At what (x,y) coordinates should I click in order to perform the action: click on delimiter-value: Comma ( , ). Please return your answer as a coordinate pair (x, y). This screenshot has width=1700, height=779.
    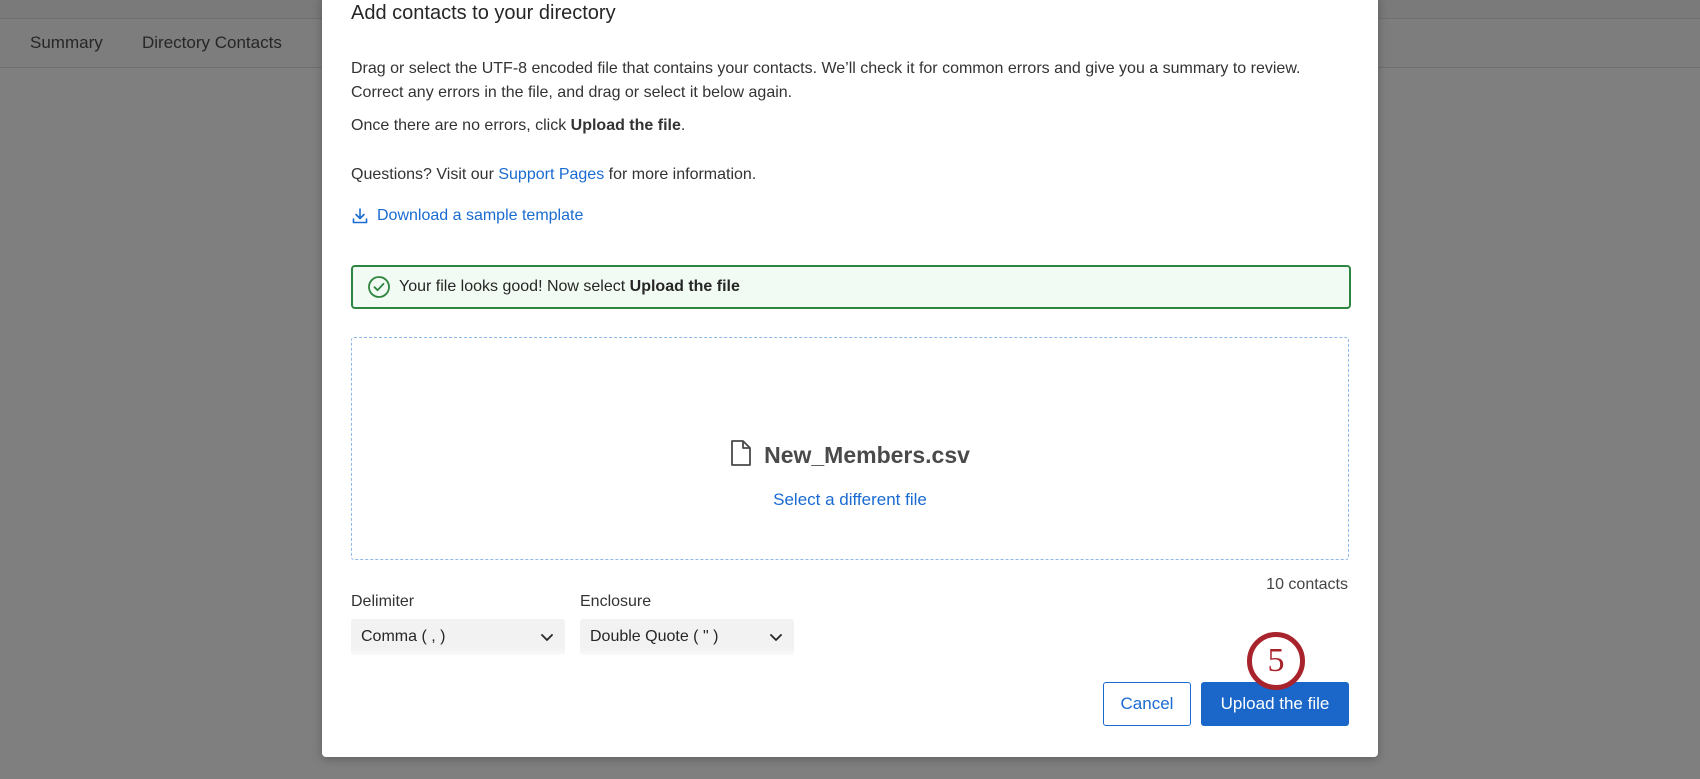
    Looking at the image, I should click on (403, 636).